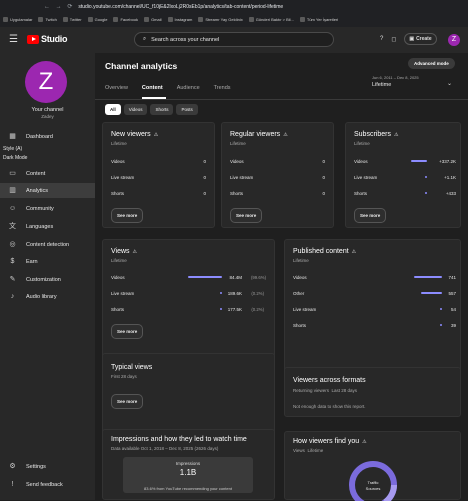 This screenshot has height=501, width=468. I want to click on card-subtitle: First 28 days, so click(124, 376).